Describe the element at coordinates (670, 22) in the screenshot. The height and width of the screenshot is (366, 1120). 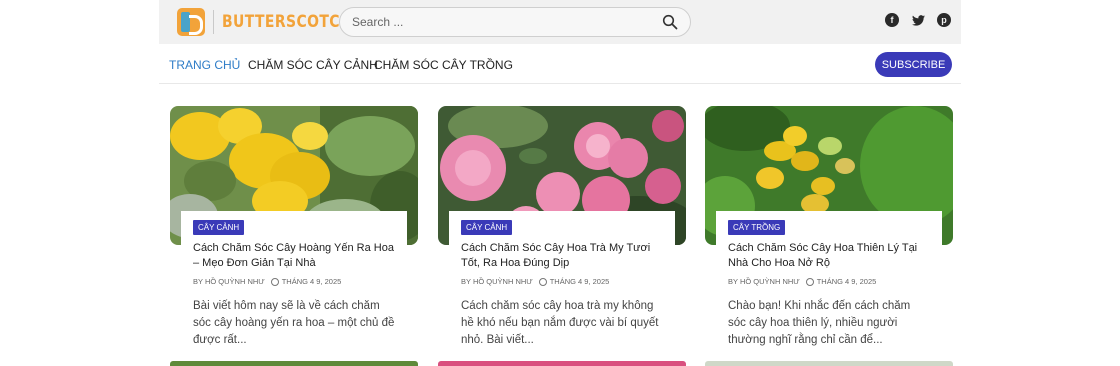
I see `search-icon` at that location.